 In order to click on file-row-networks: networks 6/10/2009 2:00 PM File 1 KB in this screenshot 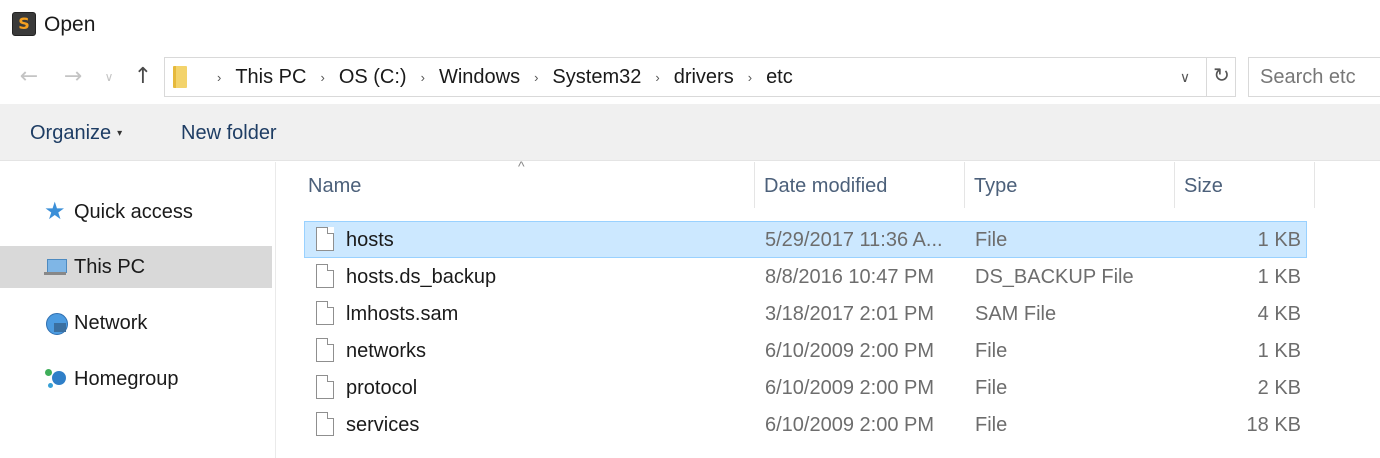, I will do `click(805, 350)`.